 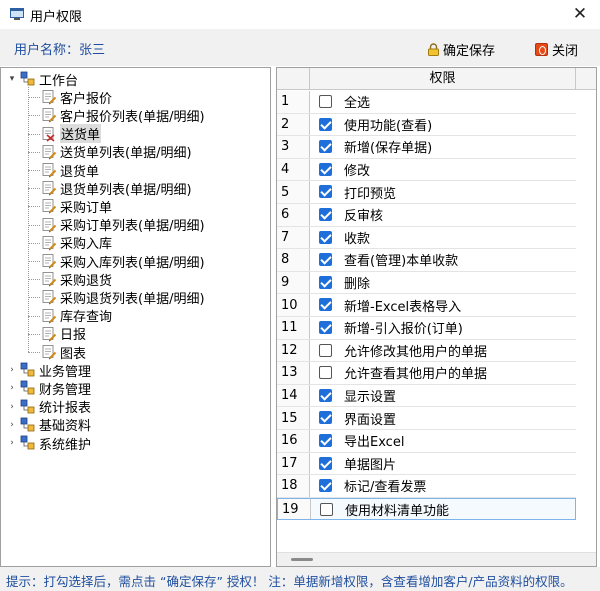 I want to click on row-number: 13, so click(x=293, y=373).